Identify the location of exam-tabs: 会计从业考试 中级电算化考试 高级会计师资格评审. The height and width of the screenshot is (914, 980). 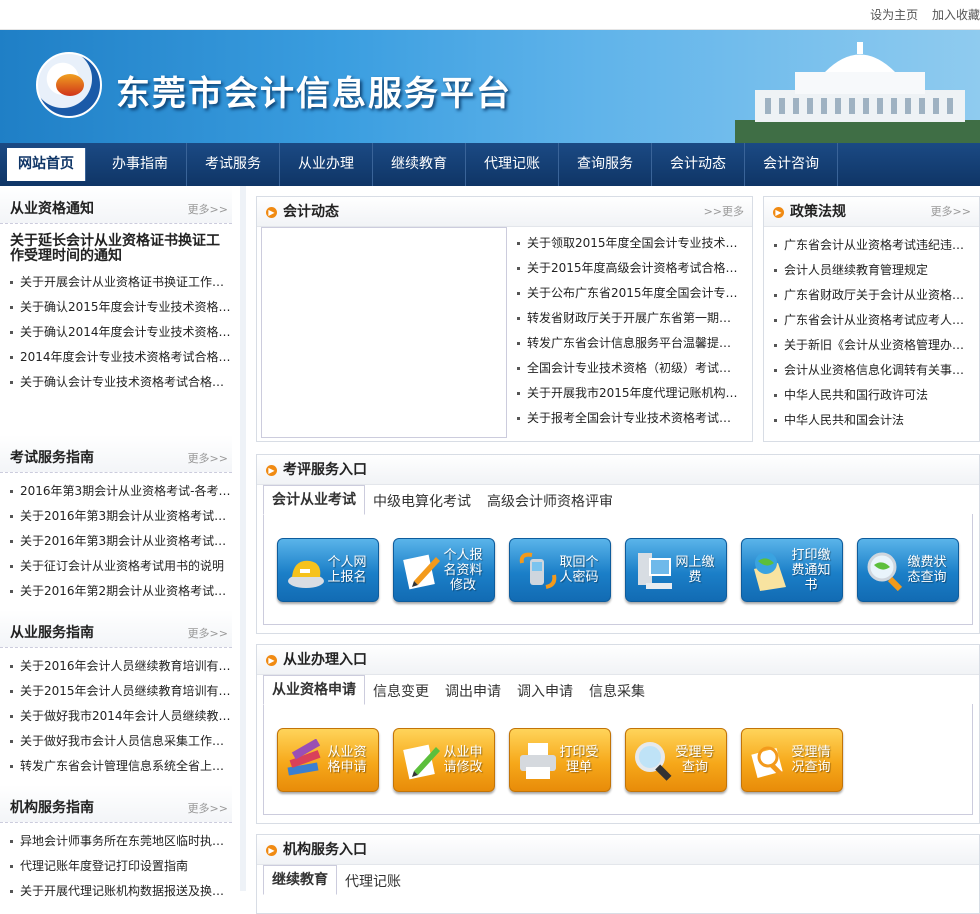
(442, 500).